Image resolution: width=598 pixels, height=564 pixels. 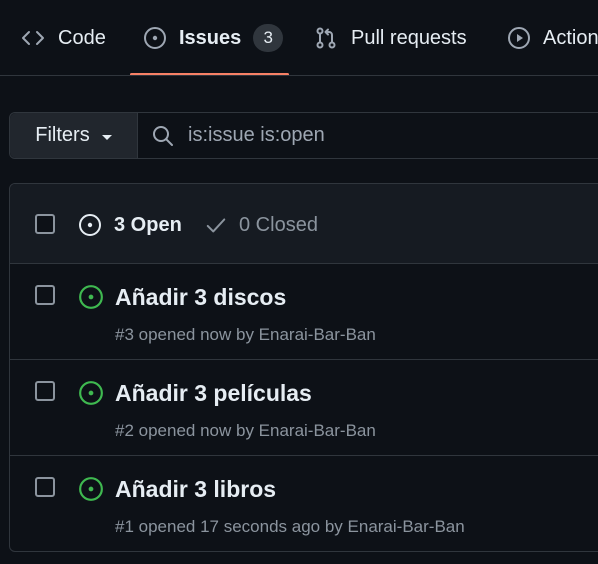 I want to click on closed-issues-label: 0 Closed, so click(x=278, y=224).